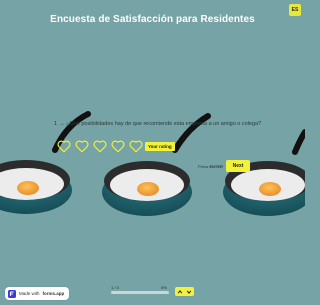 The width and height of the screenshot is (320, 305). I want to click on rating-group, so click(100, 146).